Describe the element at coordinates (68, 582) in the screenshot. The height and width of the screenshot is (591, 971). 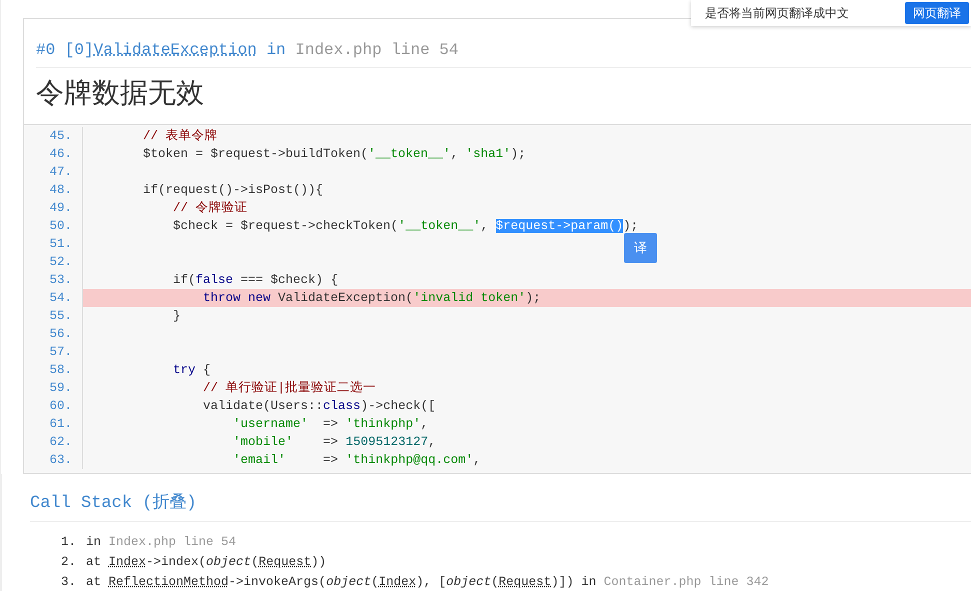
I see `list-number: 3.` at that location.